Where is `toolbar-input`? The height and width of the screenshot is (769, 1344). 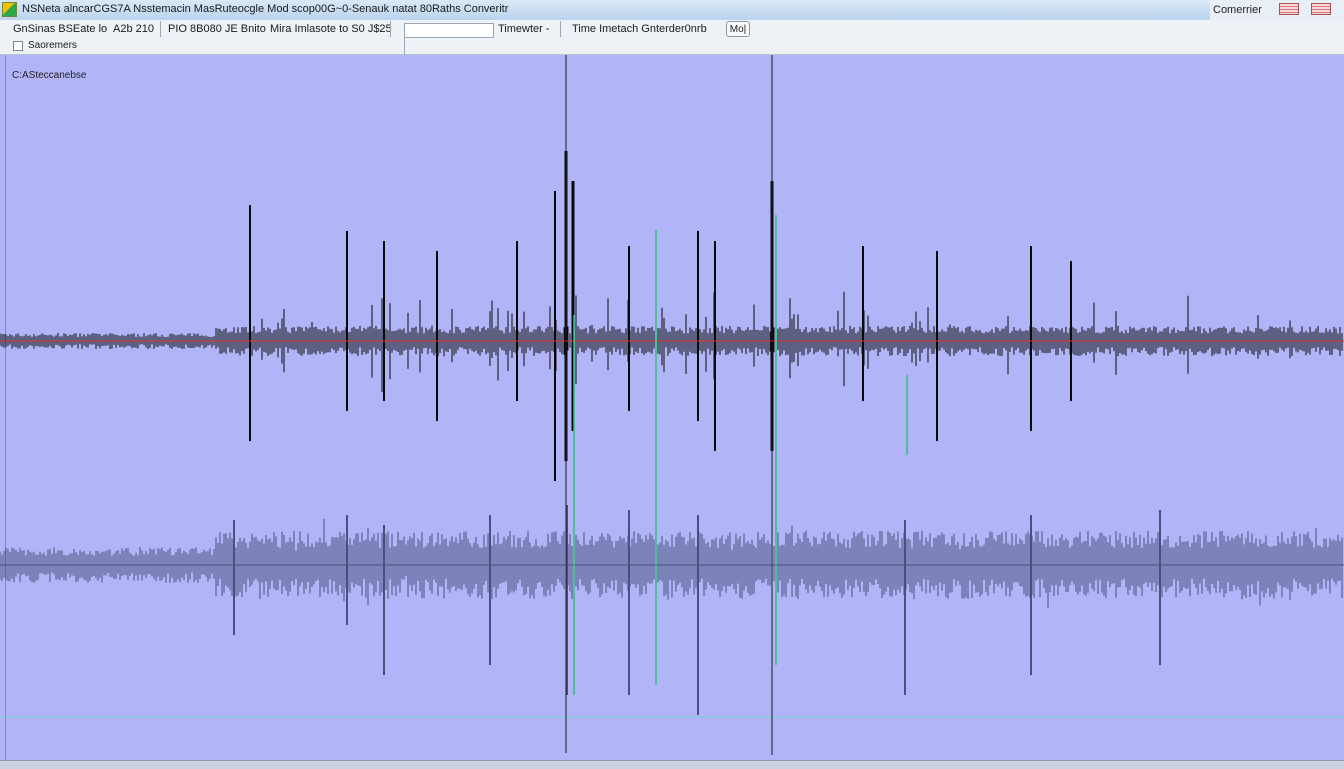 toolbar-input is located at coordinates (449, 30).